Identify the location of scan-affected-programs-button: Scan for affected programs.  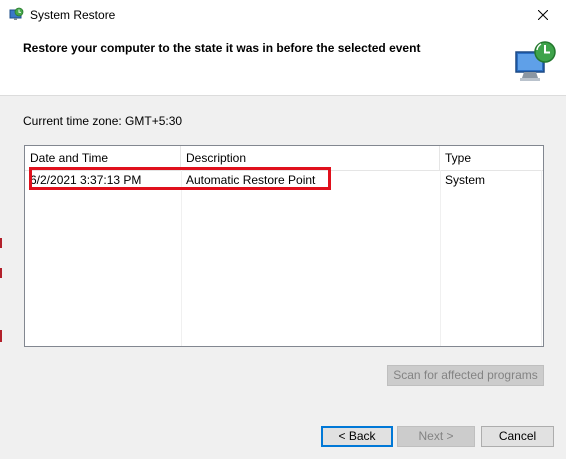
(465, 375).